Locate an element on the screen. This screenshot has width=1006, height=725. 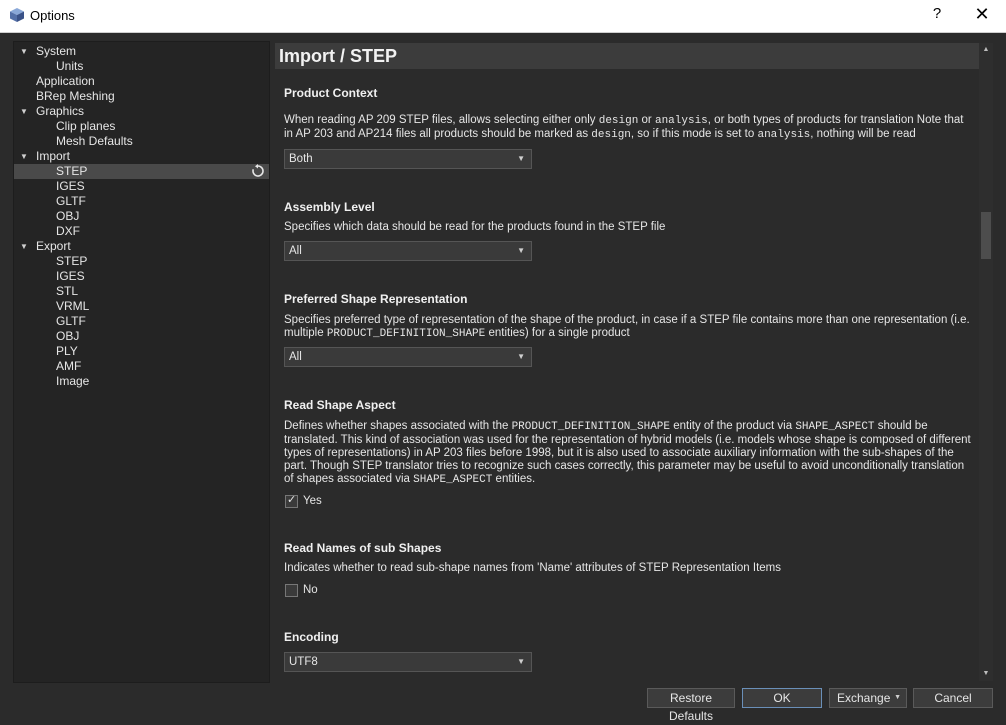
tree-item-application: Application is located at coordinates (141, 81).